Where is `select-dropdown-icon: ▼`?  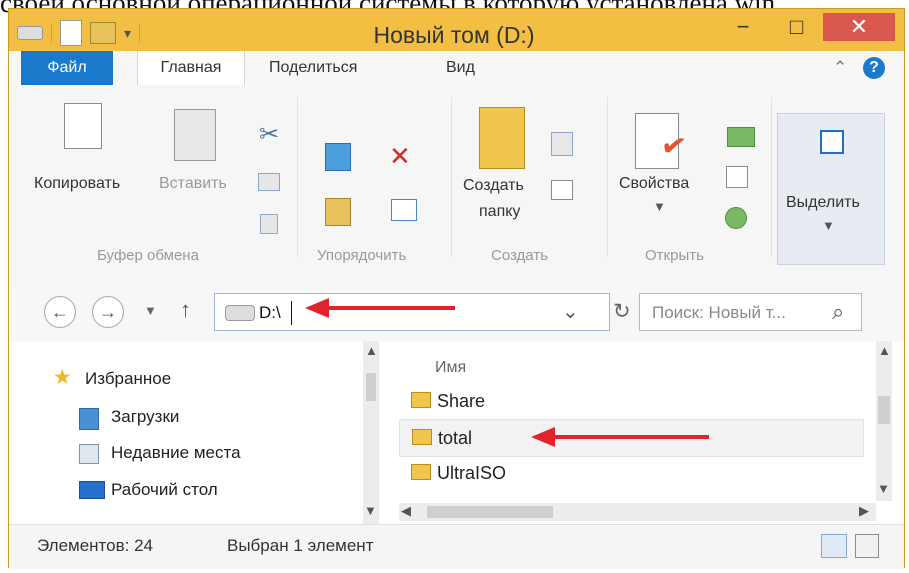
select-dropdown-icon: ▼ is located at coordinates (828, 225).